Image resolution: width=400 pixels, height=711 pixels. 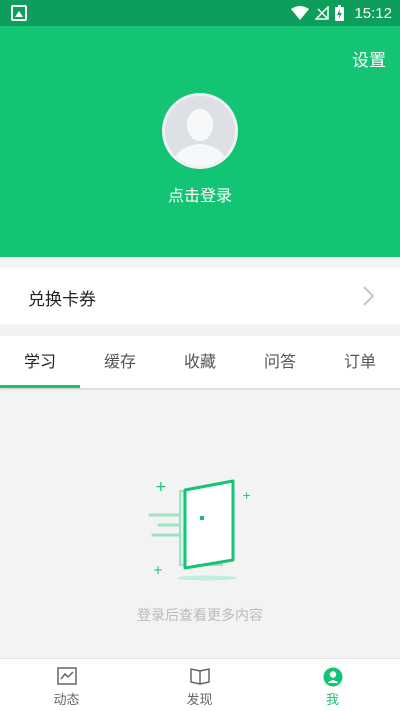 What do you see at coordinates (62, 300) in the screenshot?
I see `redeem-coupon-label: 兑换卡券` at bounding box center [62, 300].